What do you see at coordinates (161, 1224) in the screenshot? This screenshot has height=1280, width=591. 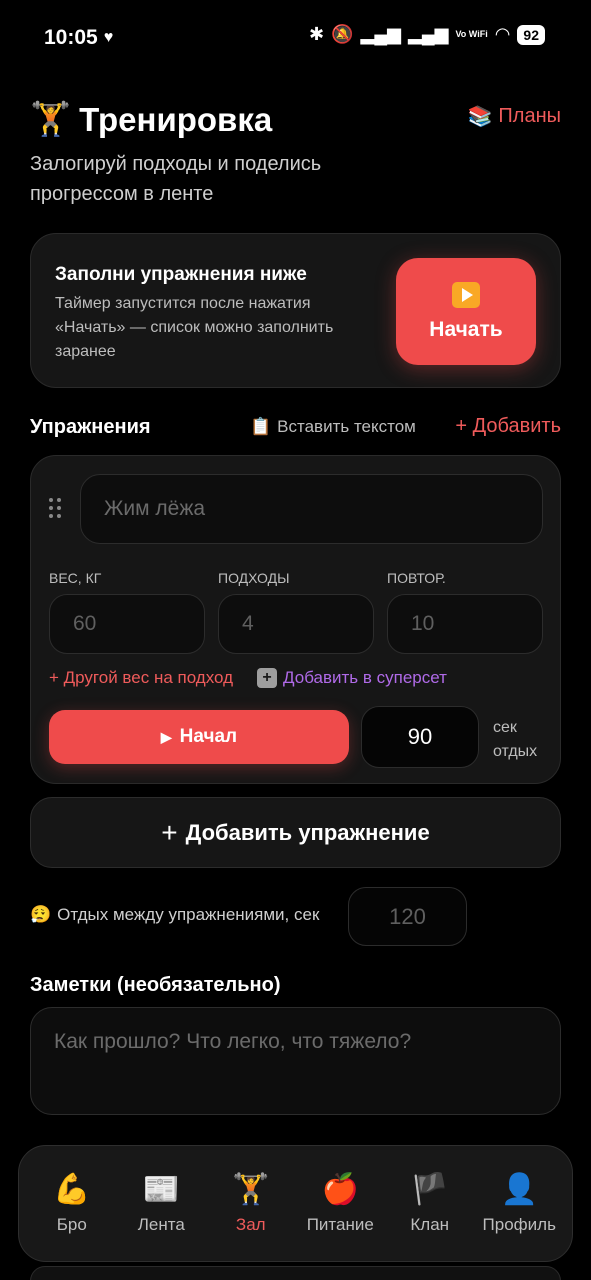 I see `nav-label: Лента` at bounding box center [161, 1224].